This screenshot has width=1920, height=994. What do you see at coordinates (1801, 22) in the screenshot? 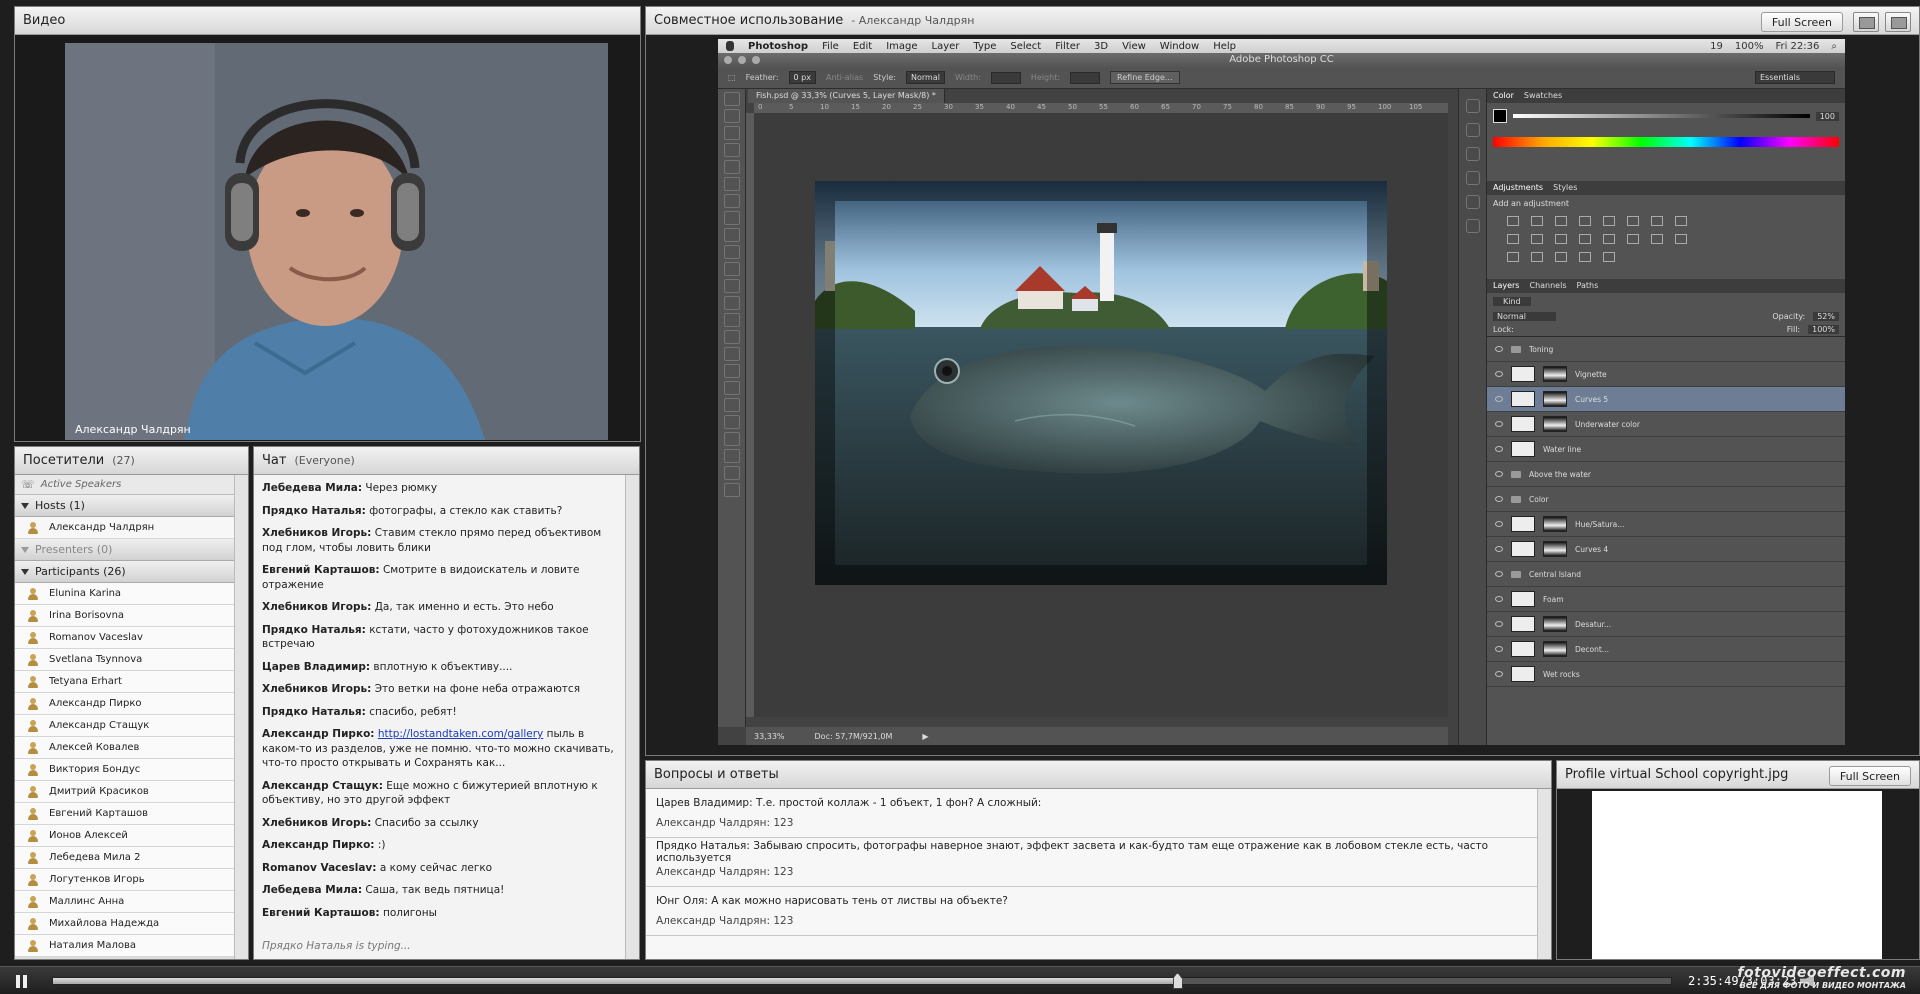
I see `share-fullscreen-button: Full Screen` at bounding box center [1801, 22].